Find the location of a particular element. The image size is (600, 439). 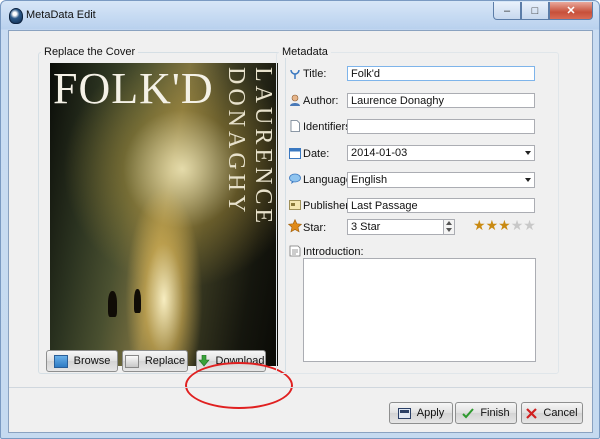

date-label: Date: is located at coordinates (316, 154).